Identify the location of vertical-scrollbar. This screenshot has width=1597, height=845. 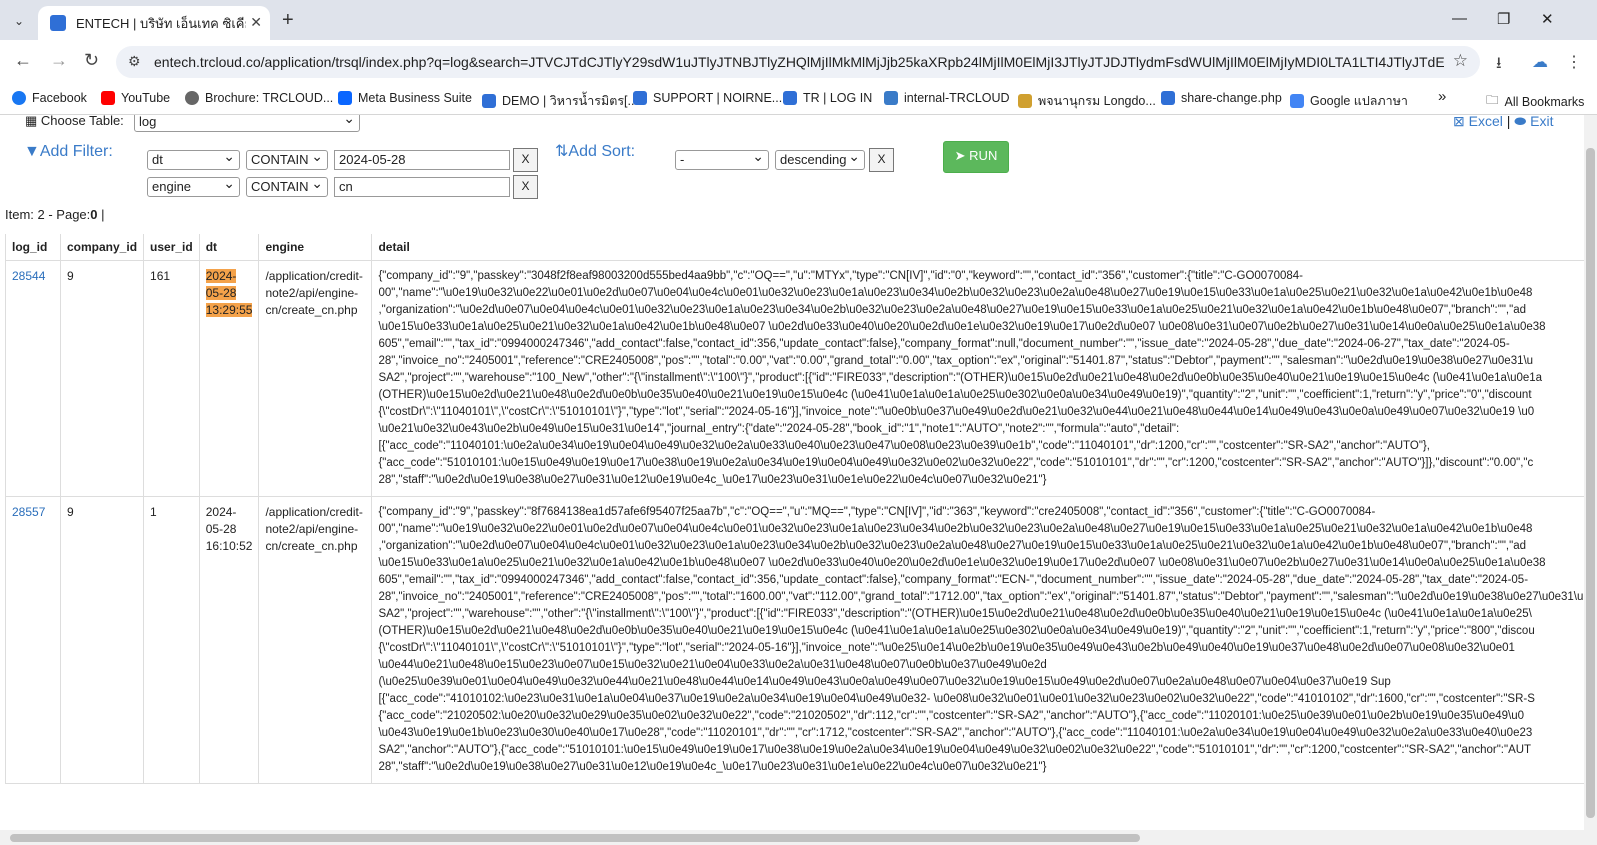
(1590, 472).